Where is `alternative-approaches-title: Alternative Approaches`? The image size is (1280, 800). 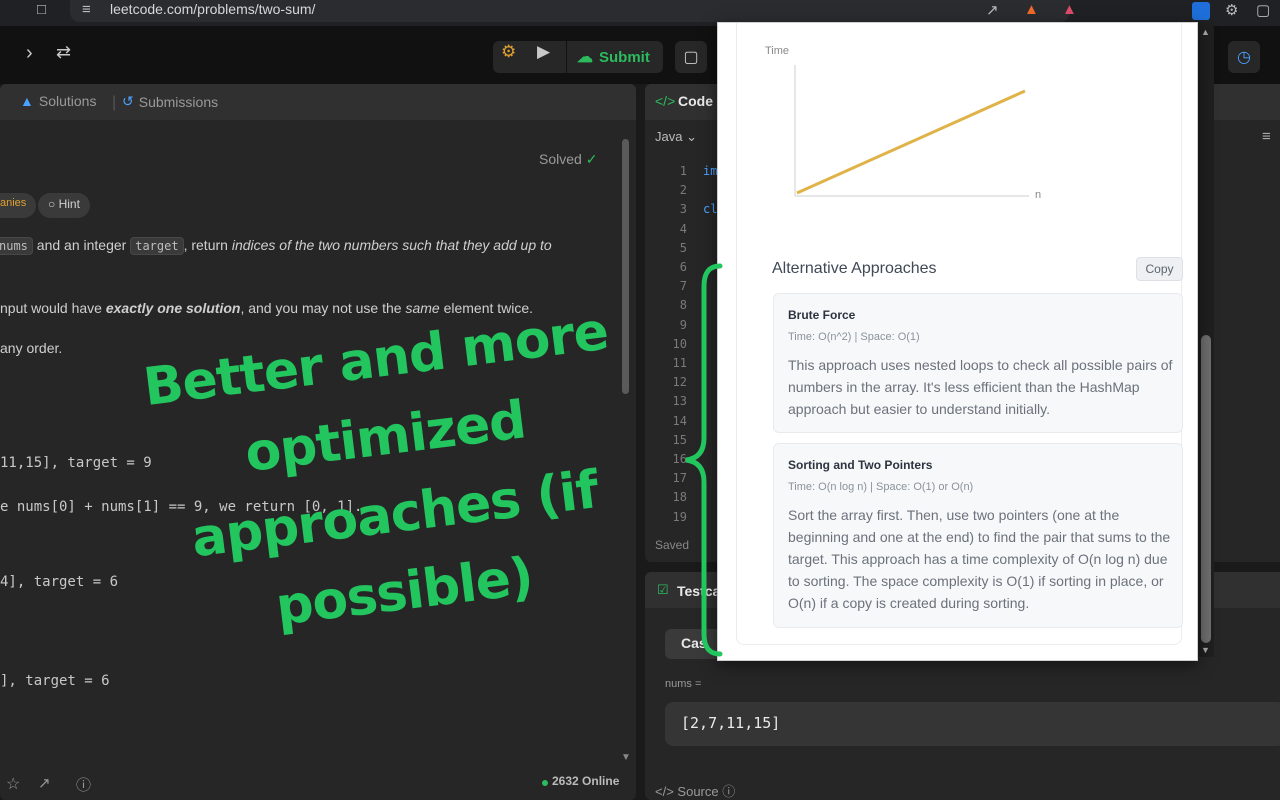
alternative-approaches-title: Alternative Approaches is located at coordinates (854, 268).